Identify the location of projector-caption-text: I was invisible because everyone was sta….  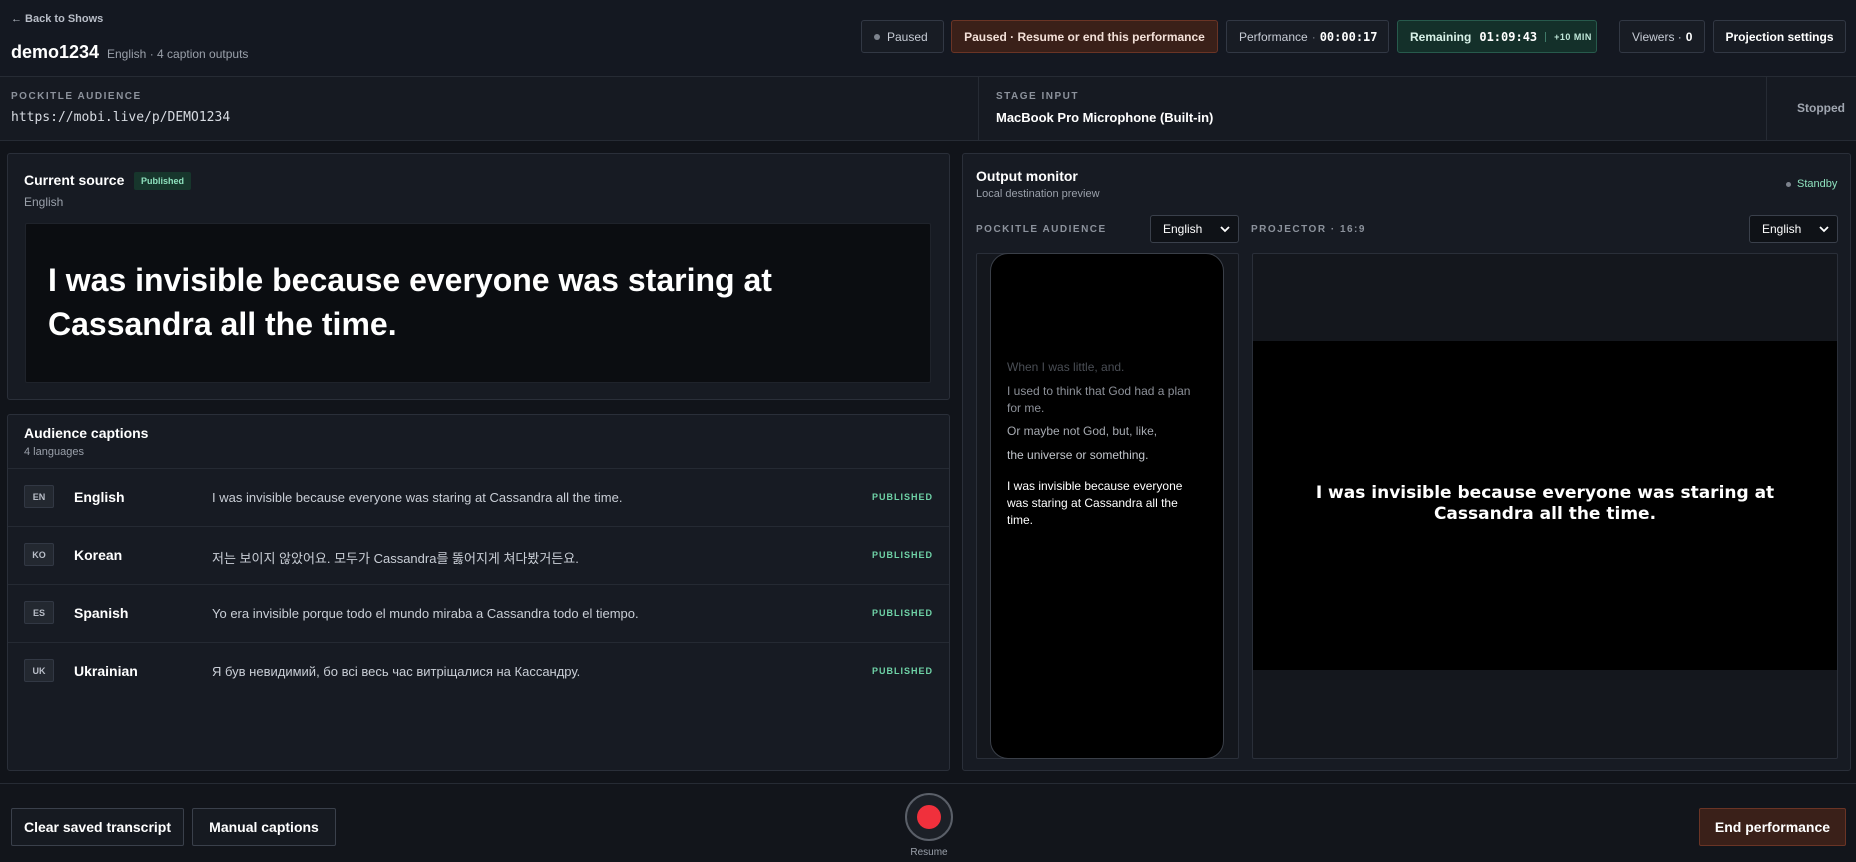
(1545, 503).